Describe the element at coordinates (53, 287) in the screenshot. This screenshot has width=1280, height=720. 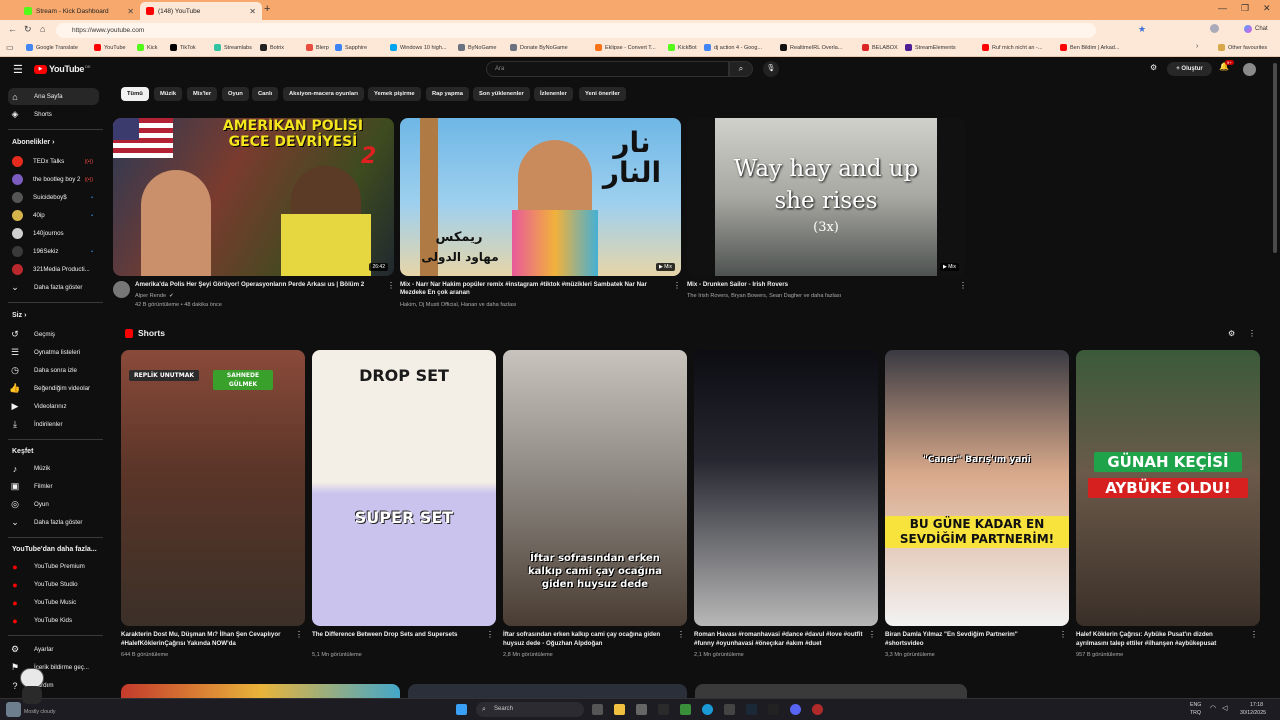
I see `sidebar-item-show-more: ⌄ Daha fazla göster` at that location.